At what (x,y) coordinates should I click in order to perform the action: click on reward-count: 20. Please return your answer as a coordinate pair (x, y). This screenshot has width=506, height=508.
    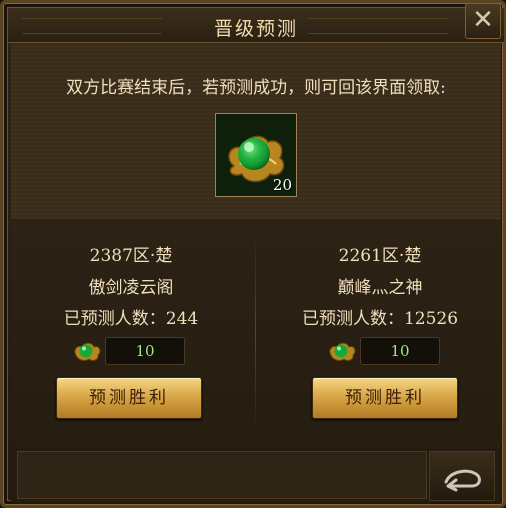
    Looking at the image, I should click on (282, 185).